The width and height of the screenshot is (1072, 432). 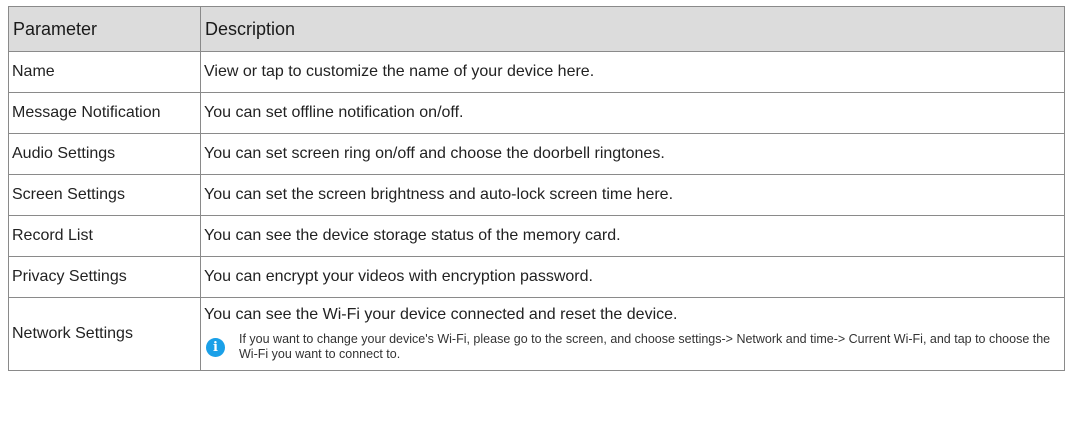 What do you see at coordinates (215, 347) in the screenshot?
I see `info-icon: i` at bounding box center [215, 347].